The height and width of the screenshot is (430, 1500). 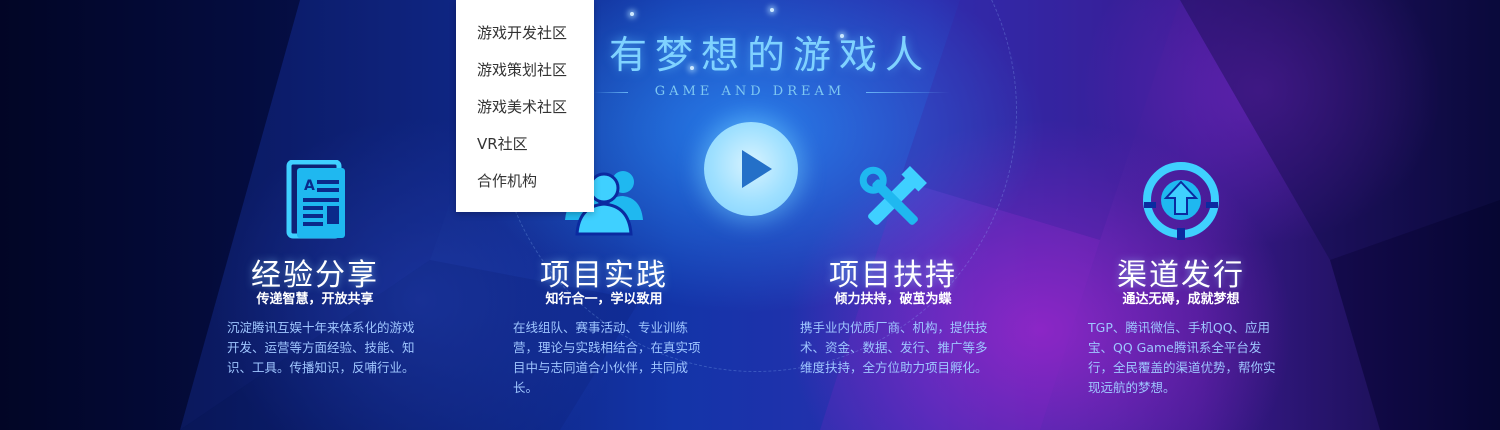 I want to click on tools-icon, so click(x=893, y=195).